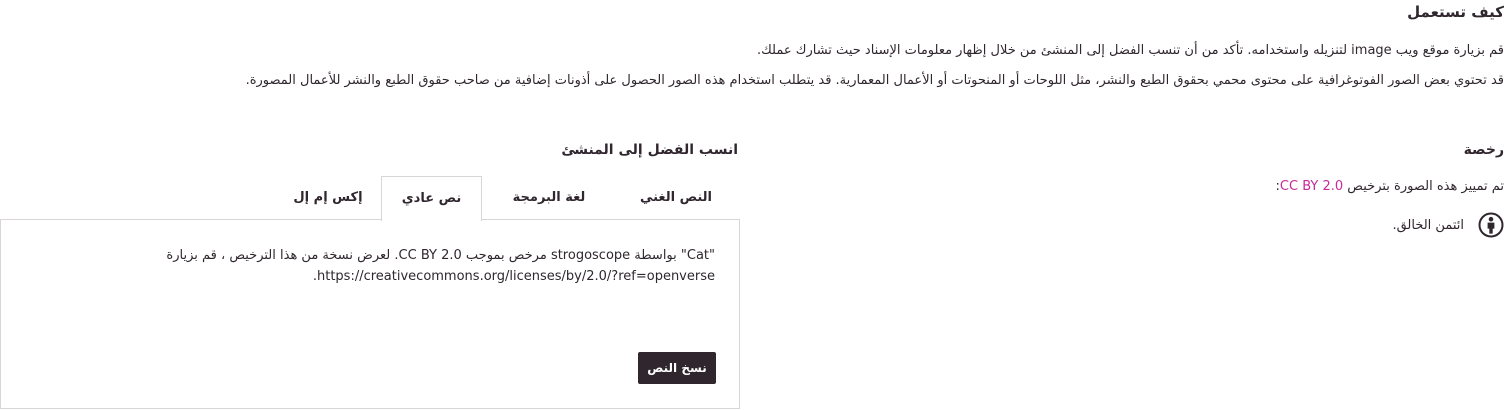 The image size is (1504, 410). Describe the element at coordinates (649, 150) in the screenshot. I see `attribution-title: انسب الفضل إلى المنشئ` at that location.